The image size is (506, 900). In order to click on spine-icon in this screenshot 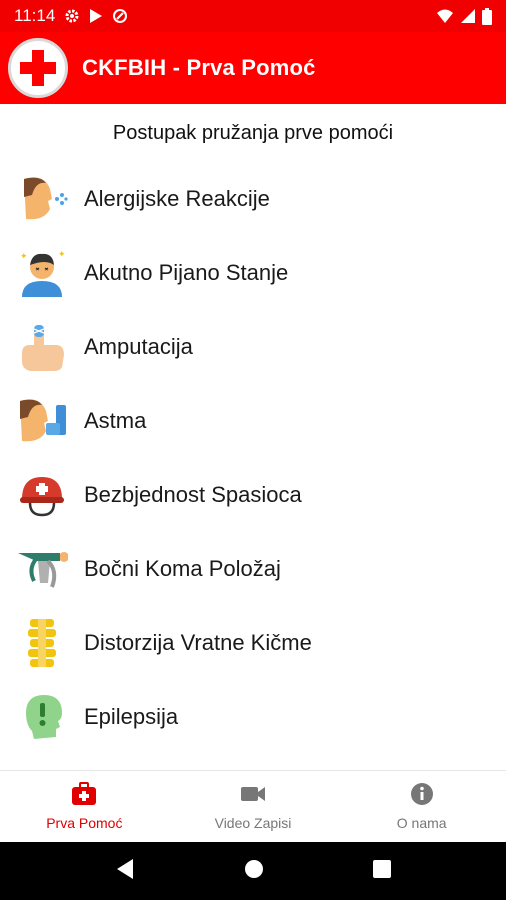, I will do `click(42, 643)`.